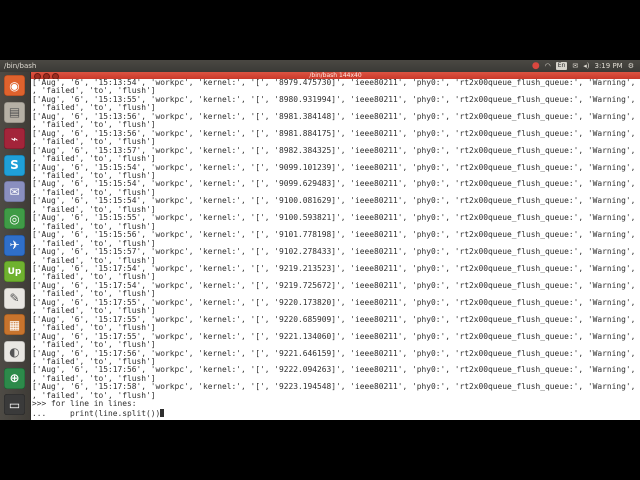 This screenshot has height=480, width=640. I want to click on app-icon: ◐, so click(14, 351).